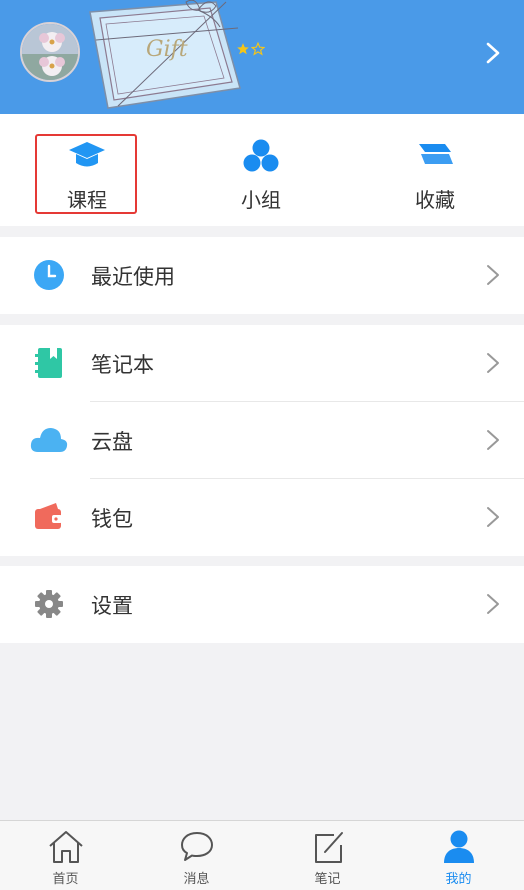 This screenshot has height=890, width=524. I want to click on menu-item-label: 设置, so click(112, 606).